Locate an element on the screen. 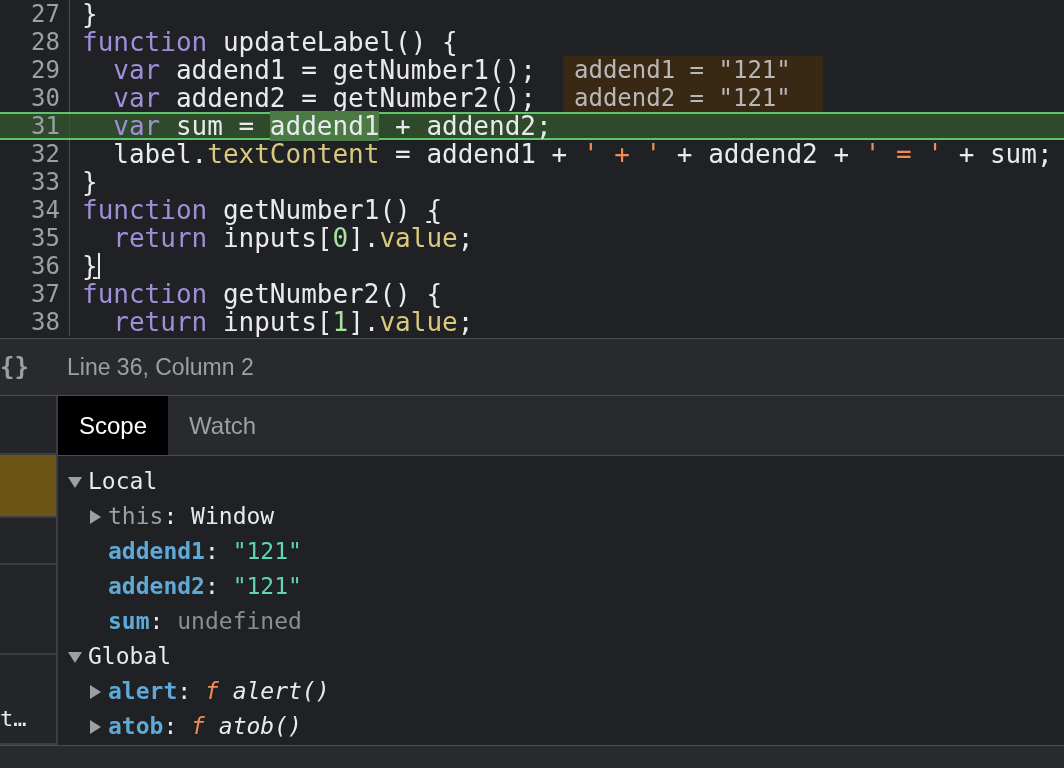  code-line: return inputs[1].value; is located at coordinates (293, 322).